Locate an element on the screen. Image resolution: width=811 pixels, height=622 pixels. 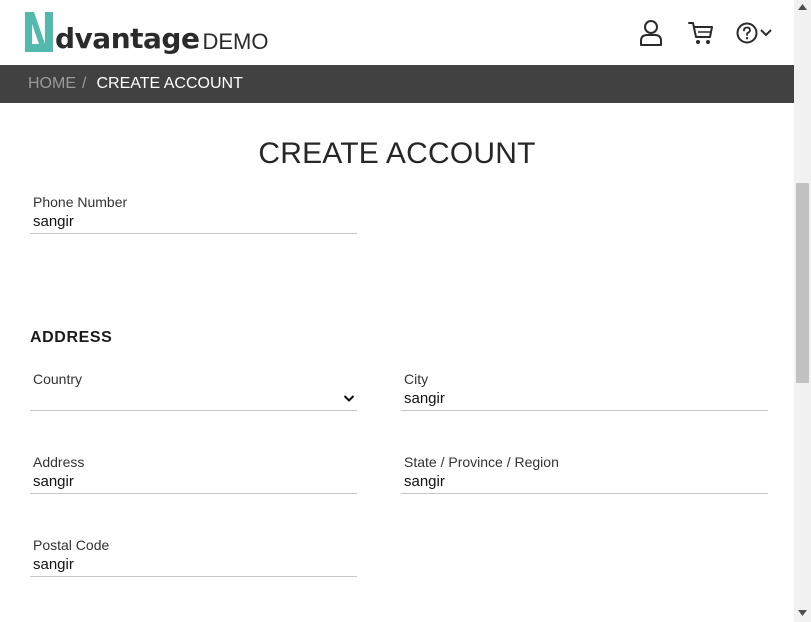
breadcrumb-home-link: HOME is located at coordinates (52, 84).